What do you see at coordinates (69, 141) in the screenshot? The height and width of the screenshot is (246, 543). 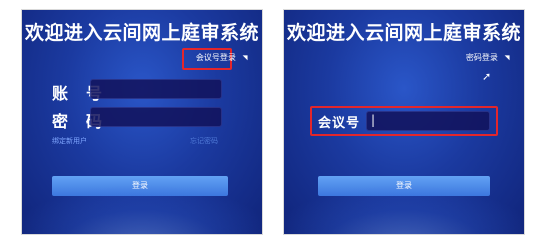 I see `bind-user-link: 绑定新用户` at bounding box center [69, 141].